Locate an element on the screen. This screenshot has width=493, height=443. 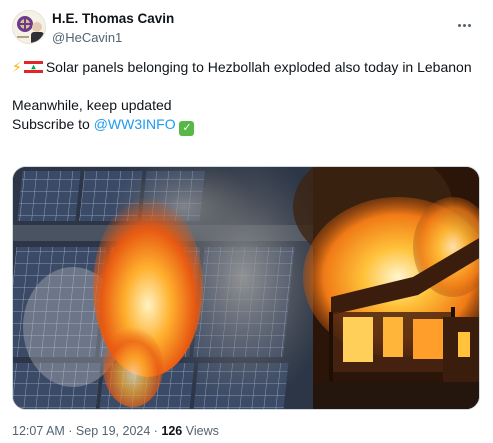
avatar-image is located at coordinates (29, 27).